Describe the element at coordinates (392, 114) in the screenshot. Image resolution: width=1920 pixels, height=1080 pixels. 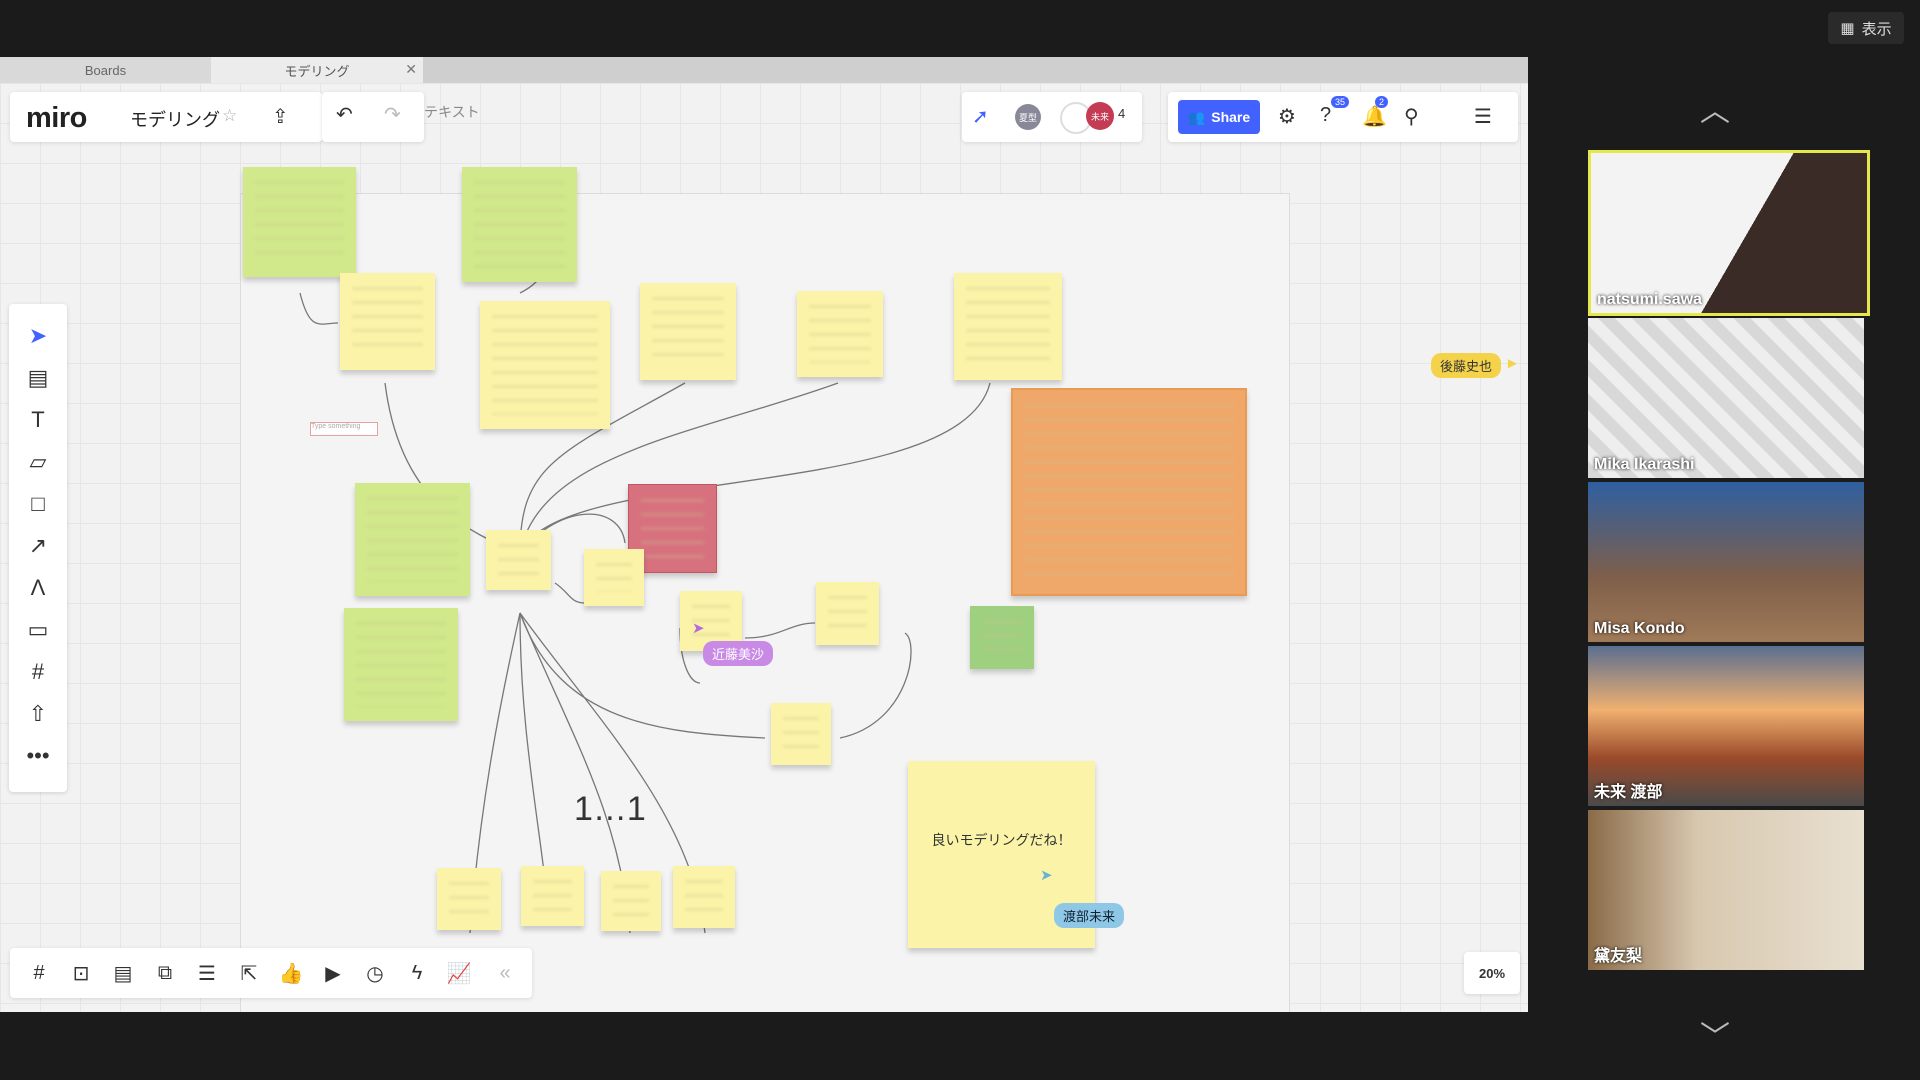
I see `redo-icon: ↷` at that location.